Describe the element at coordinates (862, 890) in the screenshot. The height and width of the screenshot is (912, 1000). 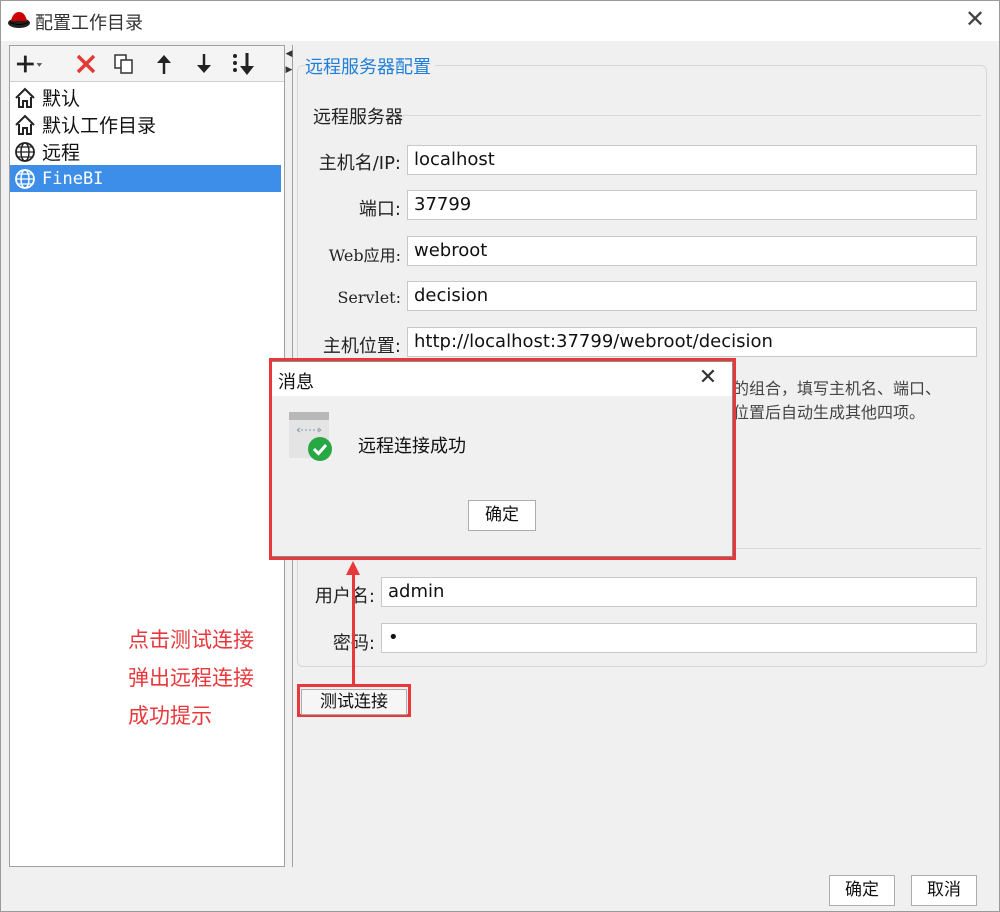
I see `ok-button: 确定` at that location.